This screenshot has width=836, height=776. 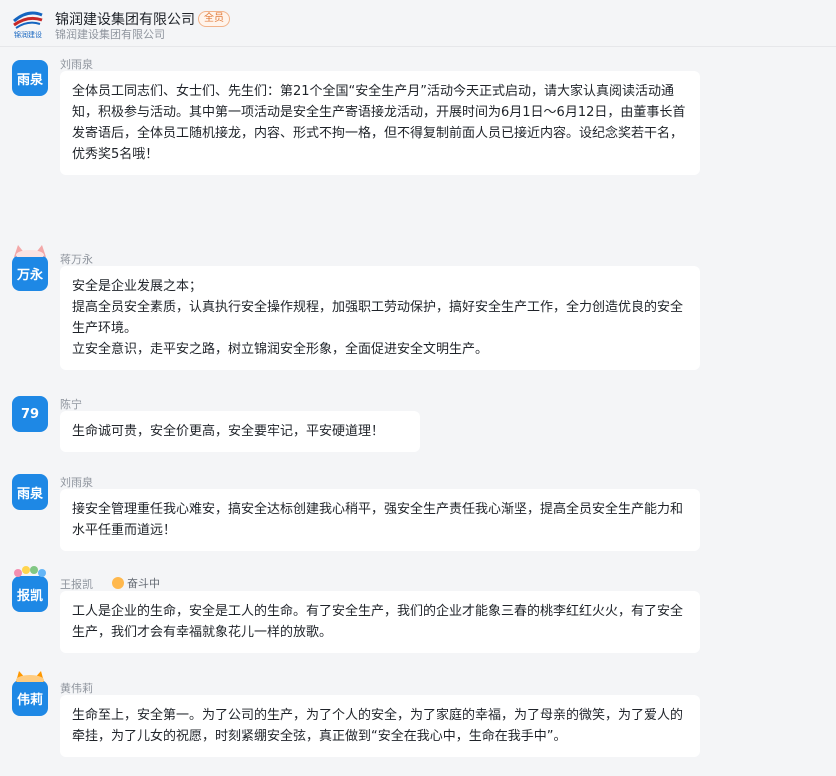 I want to click on sender-name: 蒋万永, so click(x=76, y=259).